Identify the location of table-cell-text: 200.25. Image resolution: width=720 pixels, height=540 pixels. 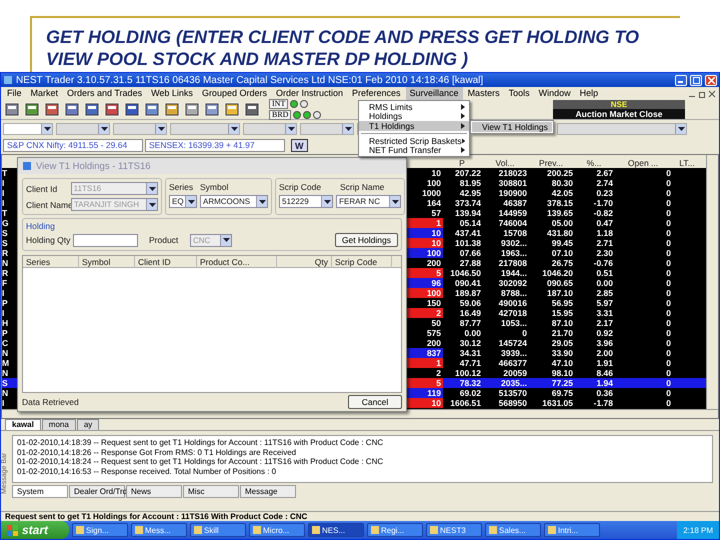
(560, 173).